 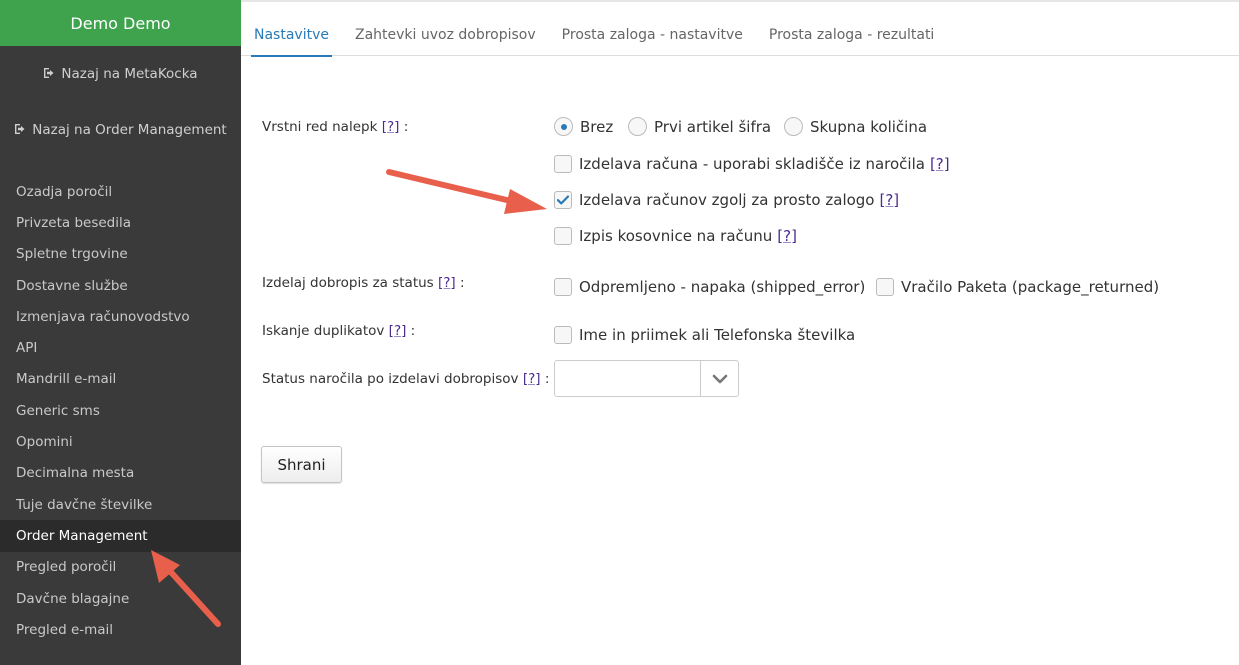 I want to click on sidebar-item-mandrill-email: Mandrill e-mail, so click(x=120, y=379).